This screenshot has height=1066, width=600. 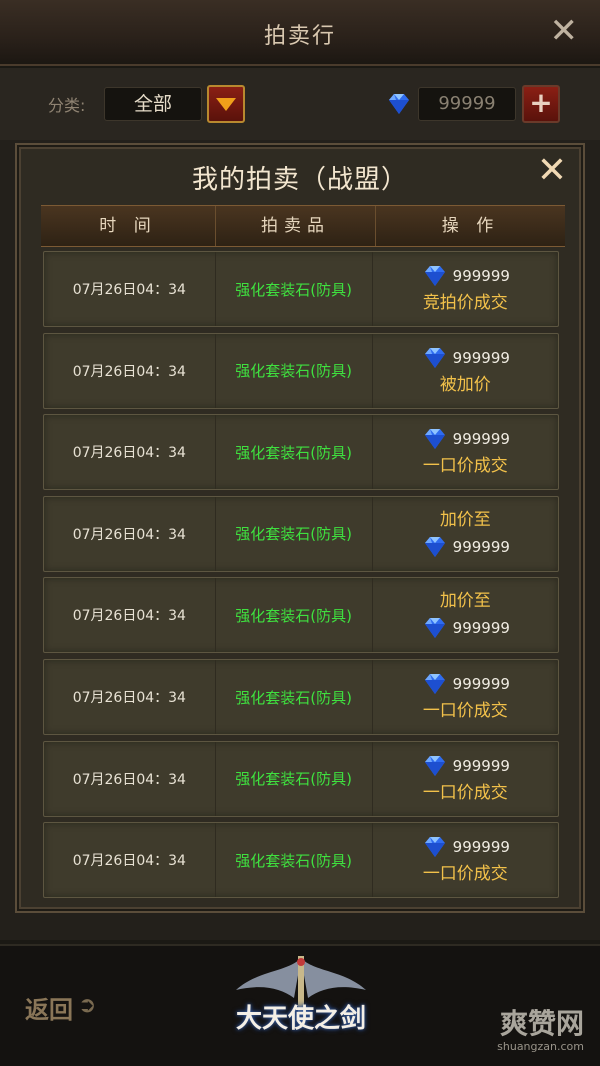 What do you see at coordinates (296, 226) in the screenshot?
I see `column-header-item: 拍卖品` at bounding box center [296, 226].